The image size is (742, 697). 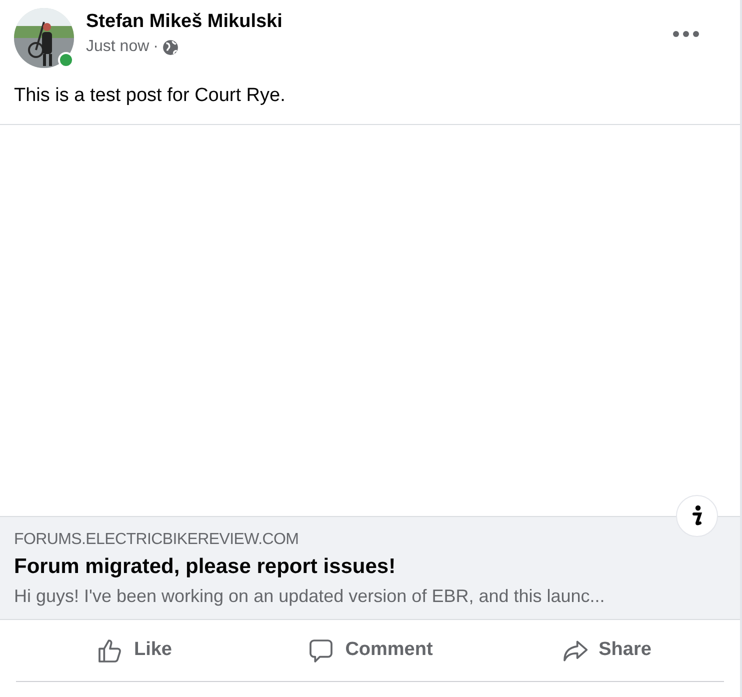 What do you see at coordinates (606, 650) in the screenshot?
I see `share-button: Share` at bounding box center [606, 650].